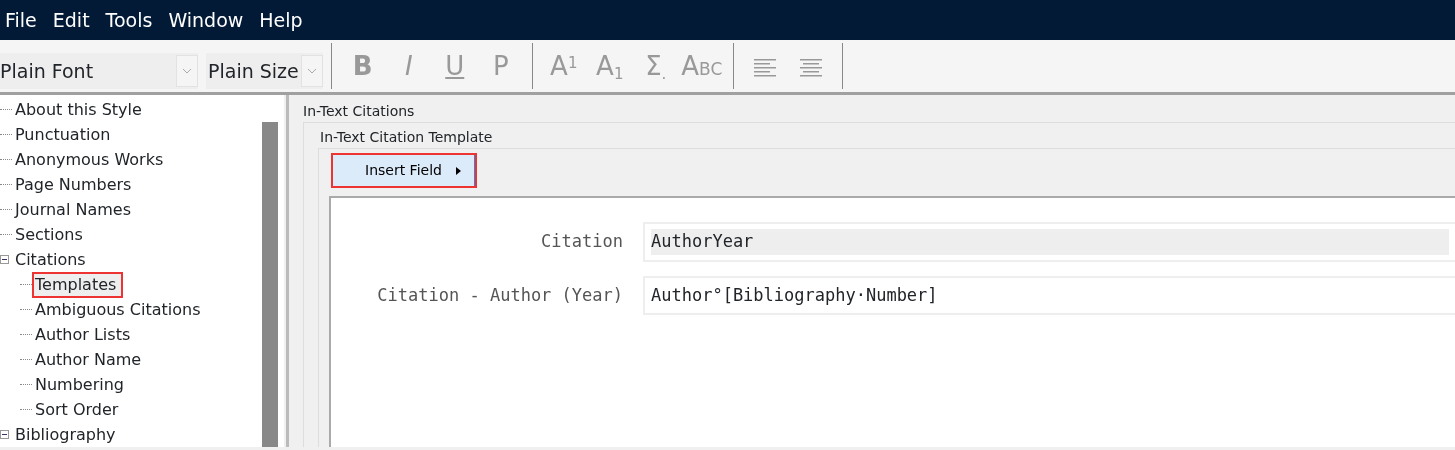  Describe the element at coordinates (1049, 295) in the screenshot. I see `text-field: Author°[Bibliography·Number]` at that location.